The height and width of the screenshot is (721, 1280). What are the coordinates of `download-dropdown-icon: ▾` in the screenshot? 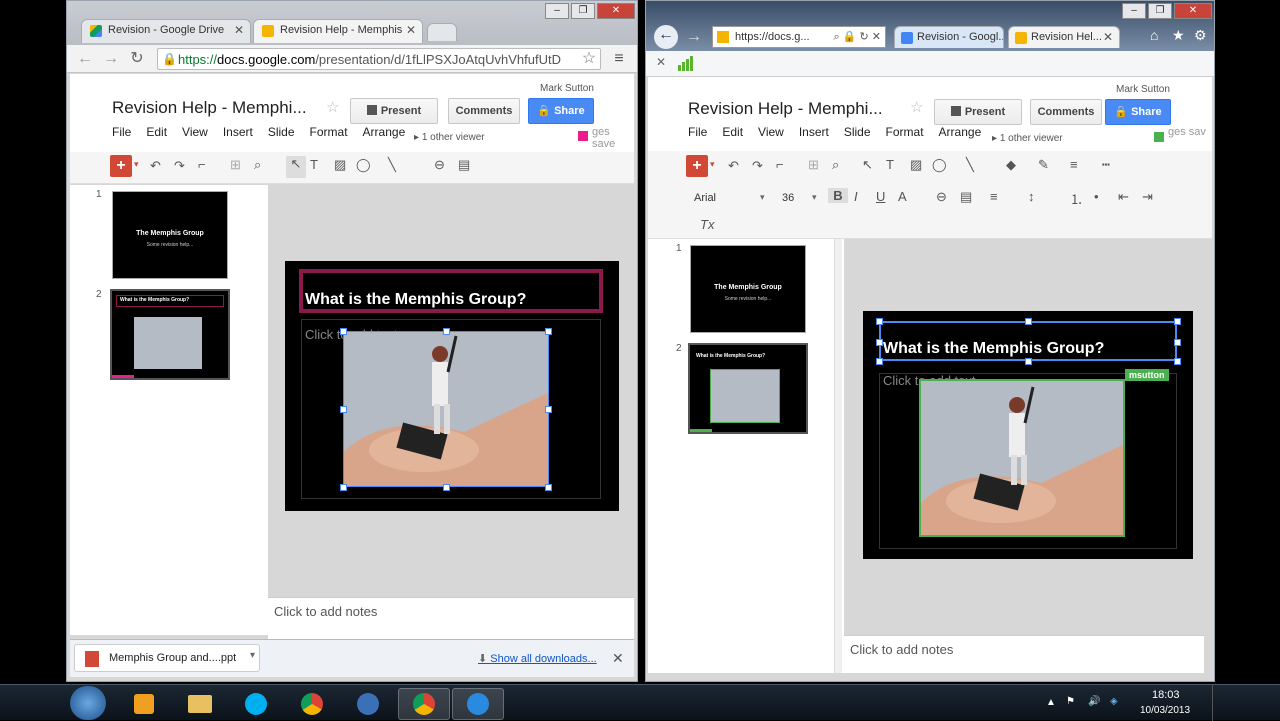 It's located at (252, 655).